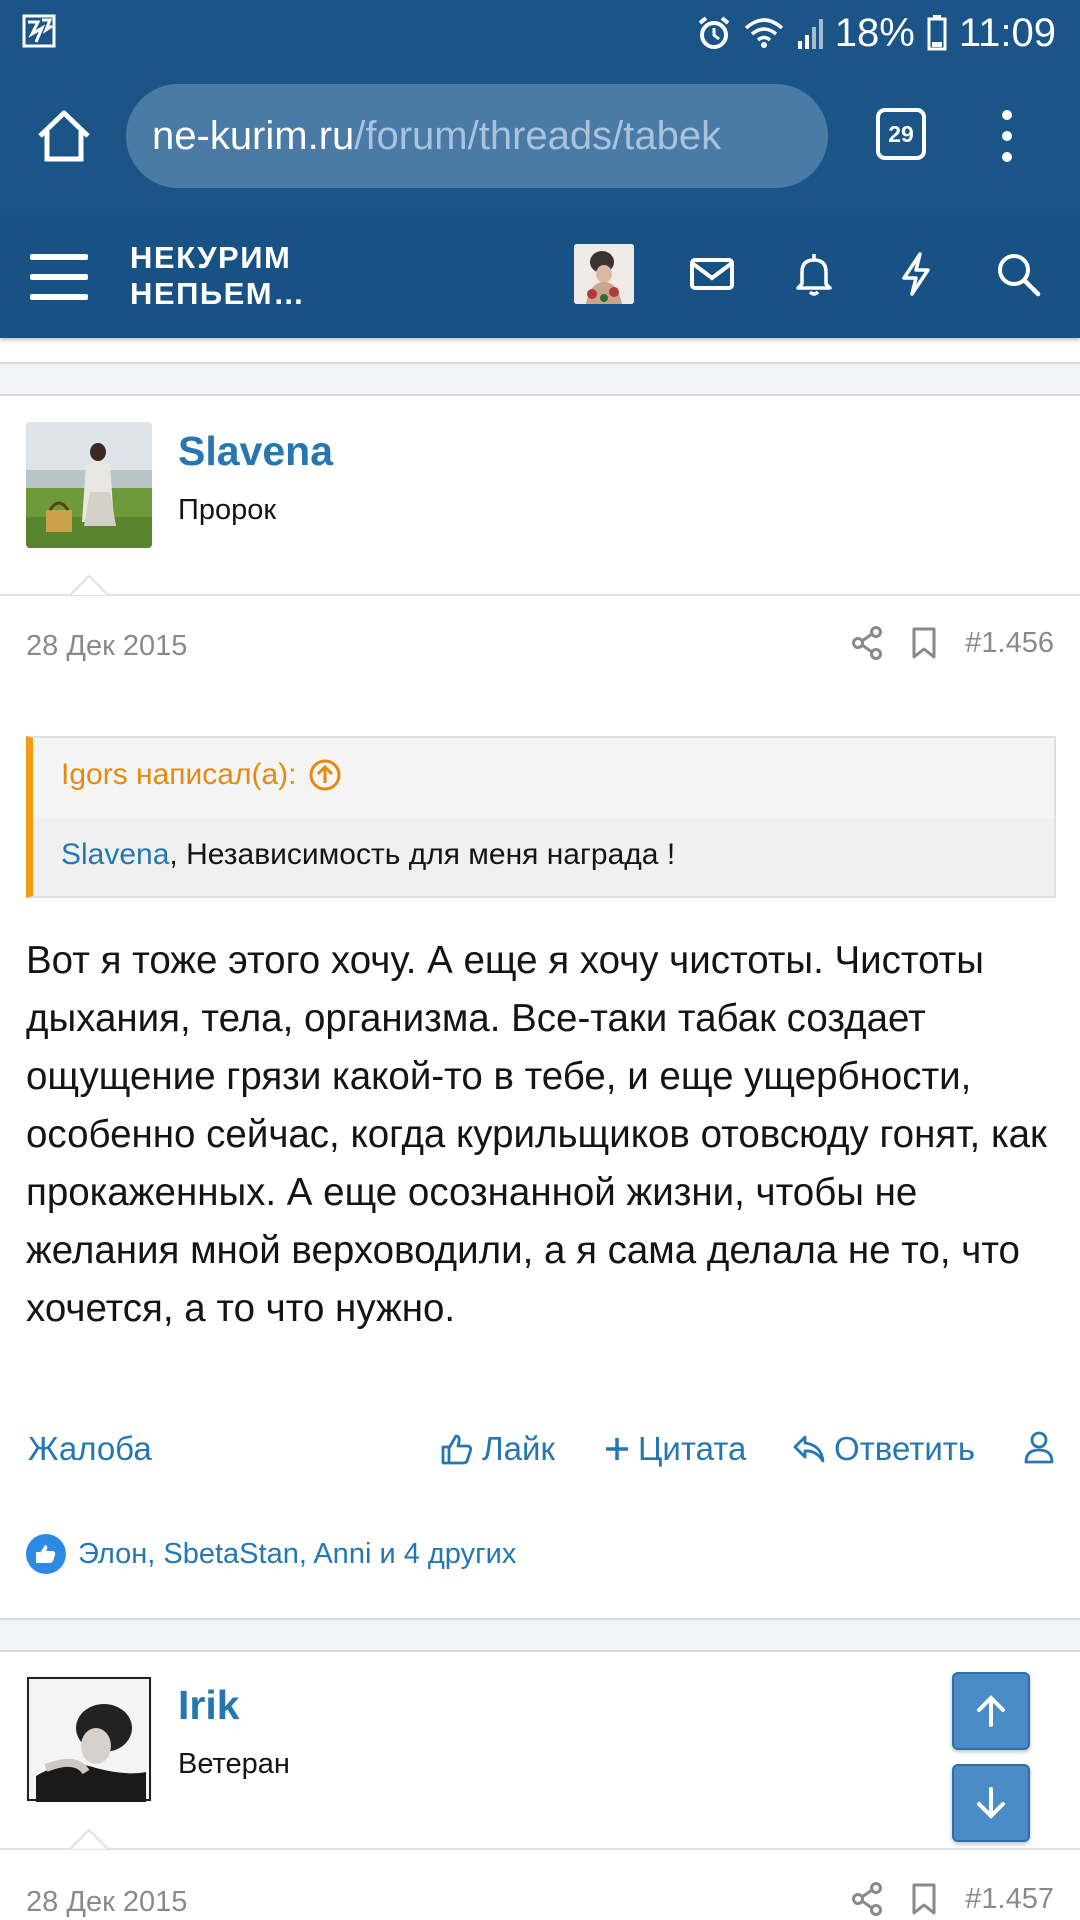 This screenshot has width=1080, height=1920. What do you see at coordinates (874, 32) in the screenshot?
I see `battery-percent: 18%` at bounding box center [874, 32].